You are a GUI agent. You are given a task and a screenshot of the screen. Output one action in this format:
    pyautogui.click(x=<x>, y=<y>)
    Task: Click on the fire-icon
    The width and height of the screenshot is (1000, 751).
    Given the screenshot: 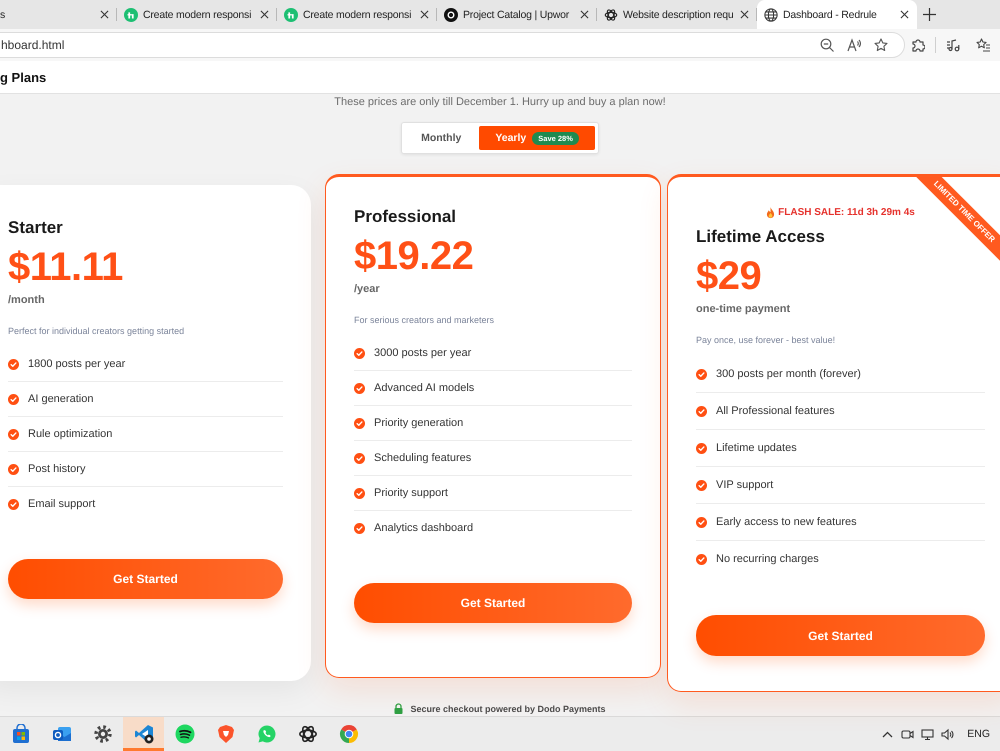 What is the action you would take?
    pyautogui.click(x=771, y=213)
    